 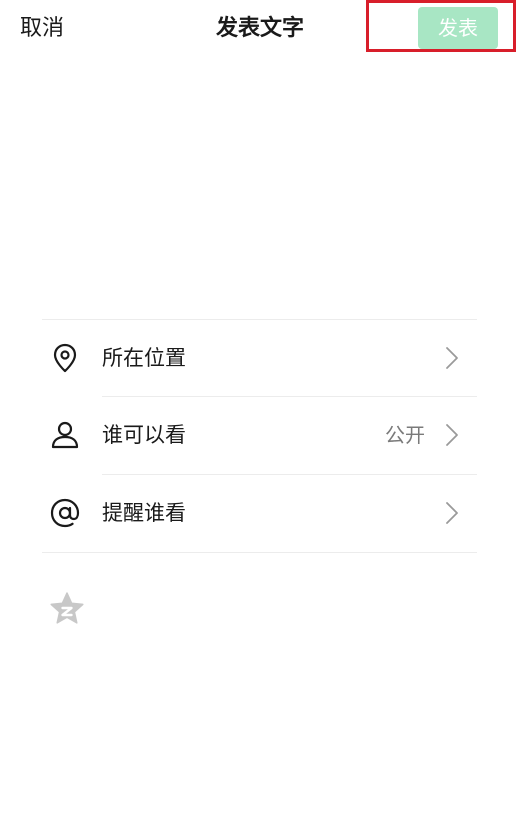 I want to click on emoji-icon, so click(x=67, y=609).